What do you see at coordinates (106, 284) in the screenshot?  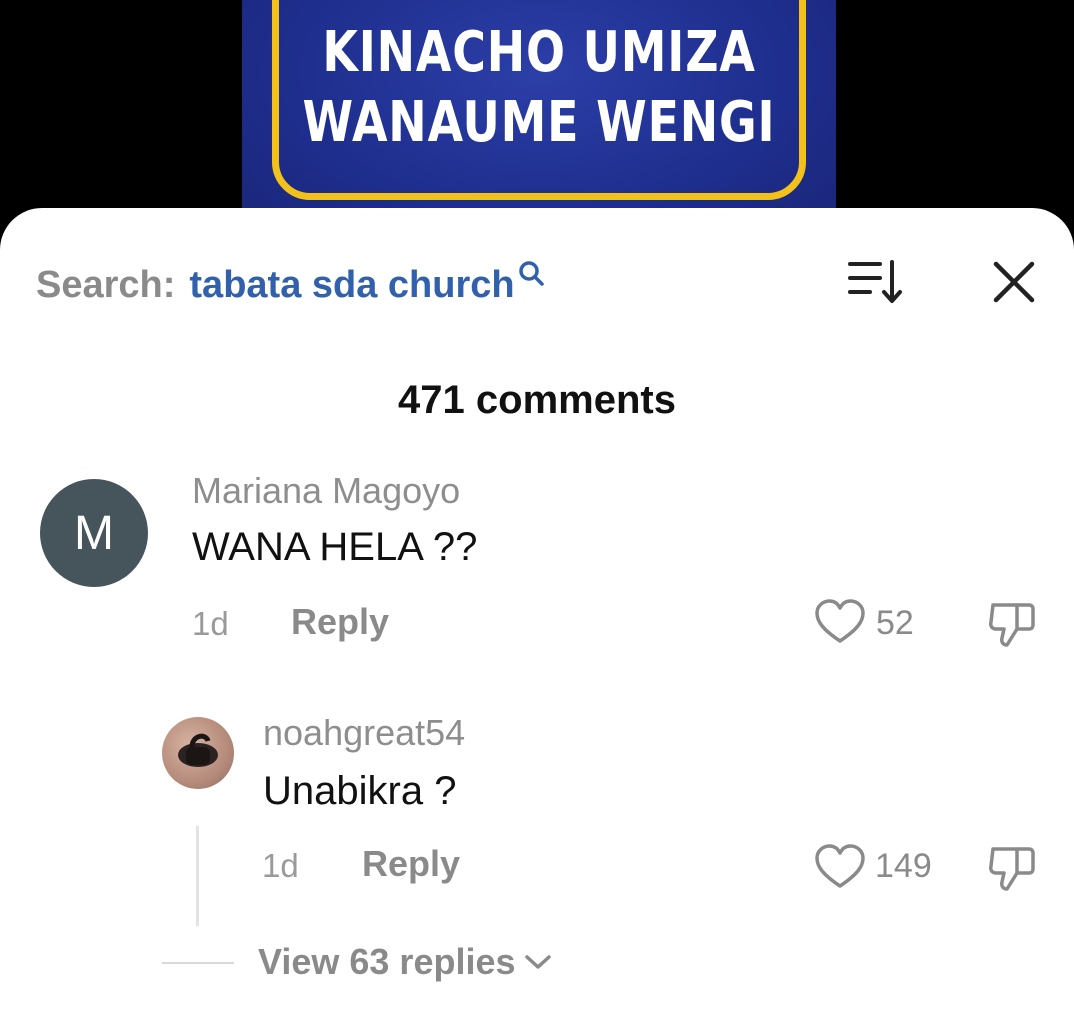 I see `search-label: Search:` at bounding box center [106, 284].